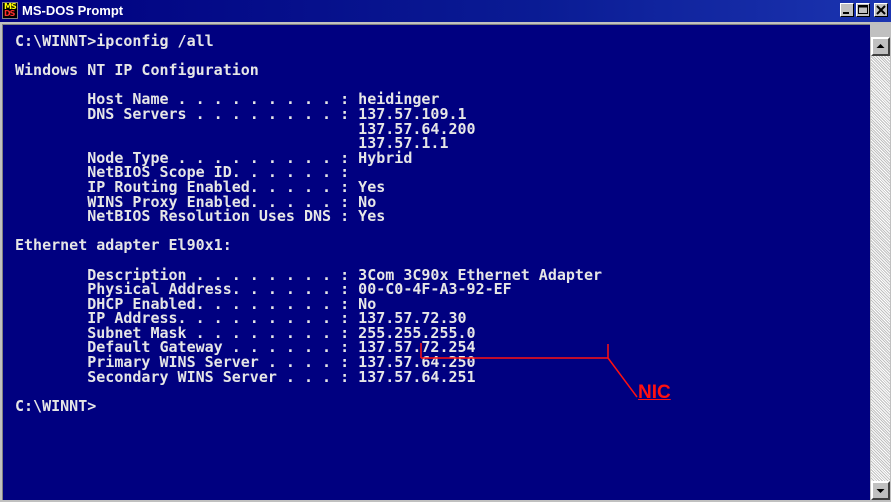  Describe the element at coordinates (200, 216) in the screenshot. I see `netbios-dns-line: NetBIOS Resolution Uses DNS : Yes` at that location.